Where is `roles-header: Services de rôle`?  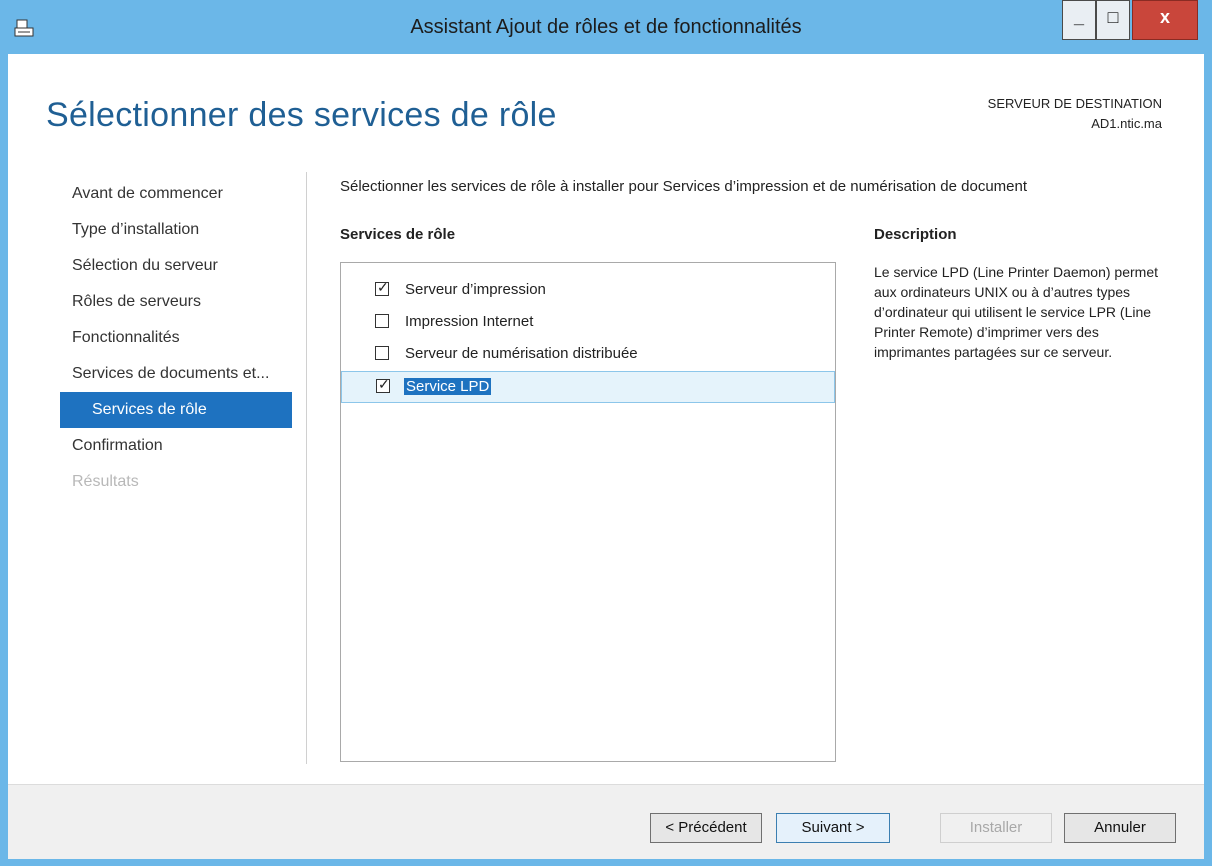
roles-header: Services de rôle is located at coordinates (398, 234).